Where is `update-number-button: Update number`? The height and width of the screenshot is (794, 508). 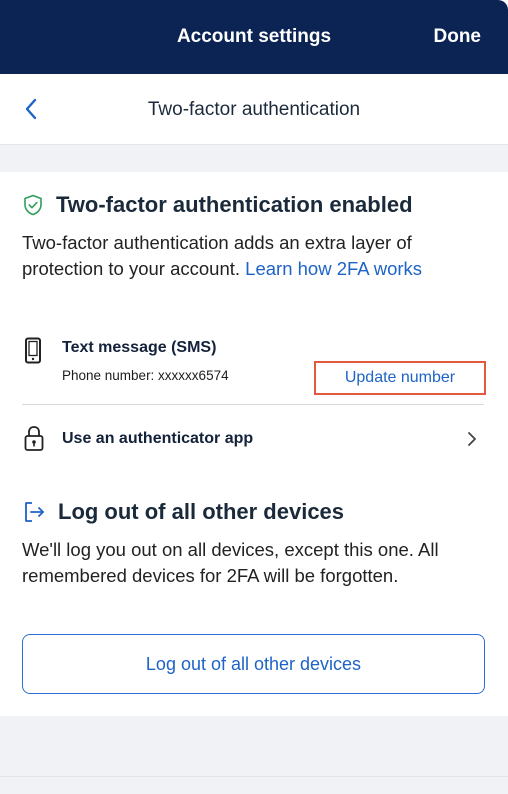
update-number-button: Update number is located at coordinates (400, 378).